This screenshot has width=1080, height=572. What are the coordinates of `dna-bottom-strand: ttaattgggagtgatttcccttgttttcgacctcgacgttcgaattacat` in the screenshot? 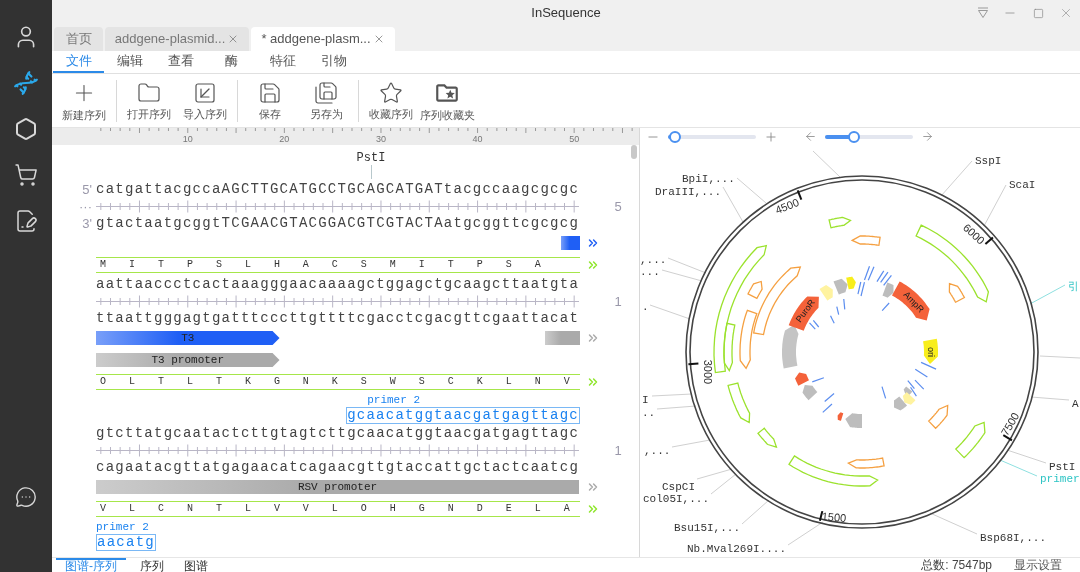 It's located at (338, 318).